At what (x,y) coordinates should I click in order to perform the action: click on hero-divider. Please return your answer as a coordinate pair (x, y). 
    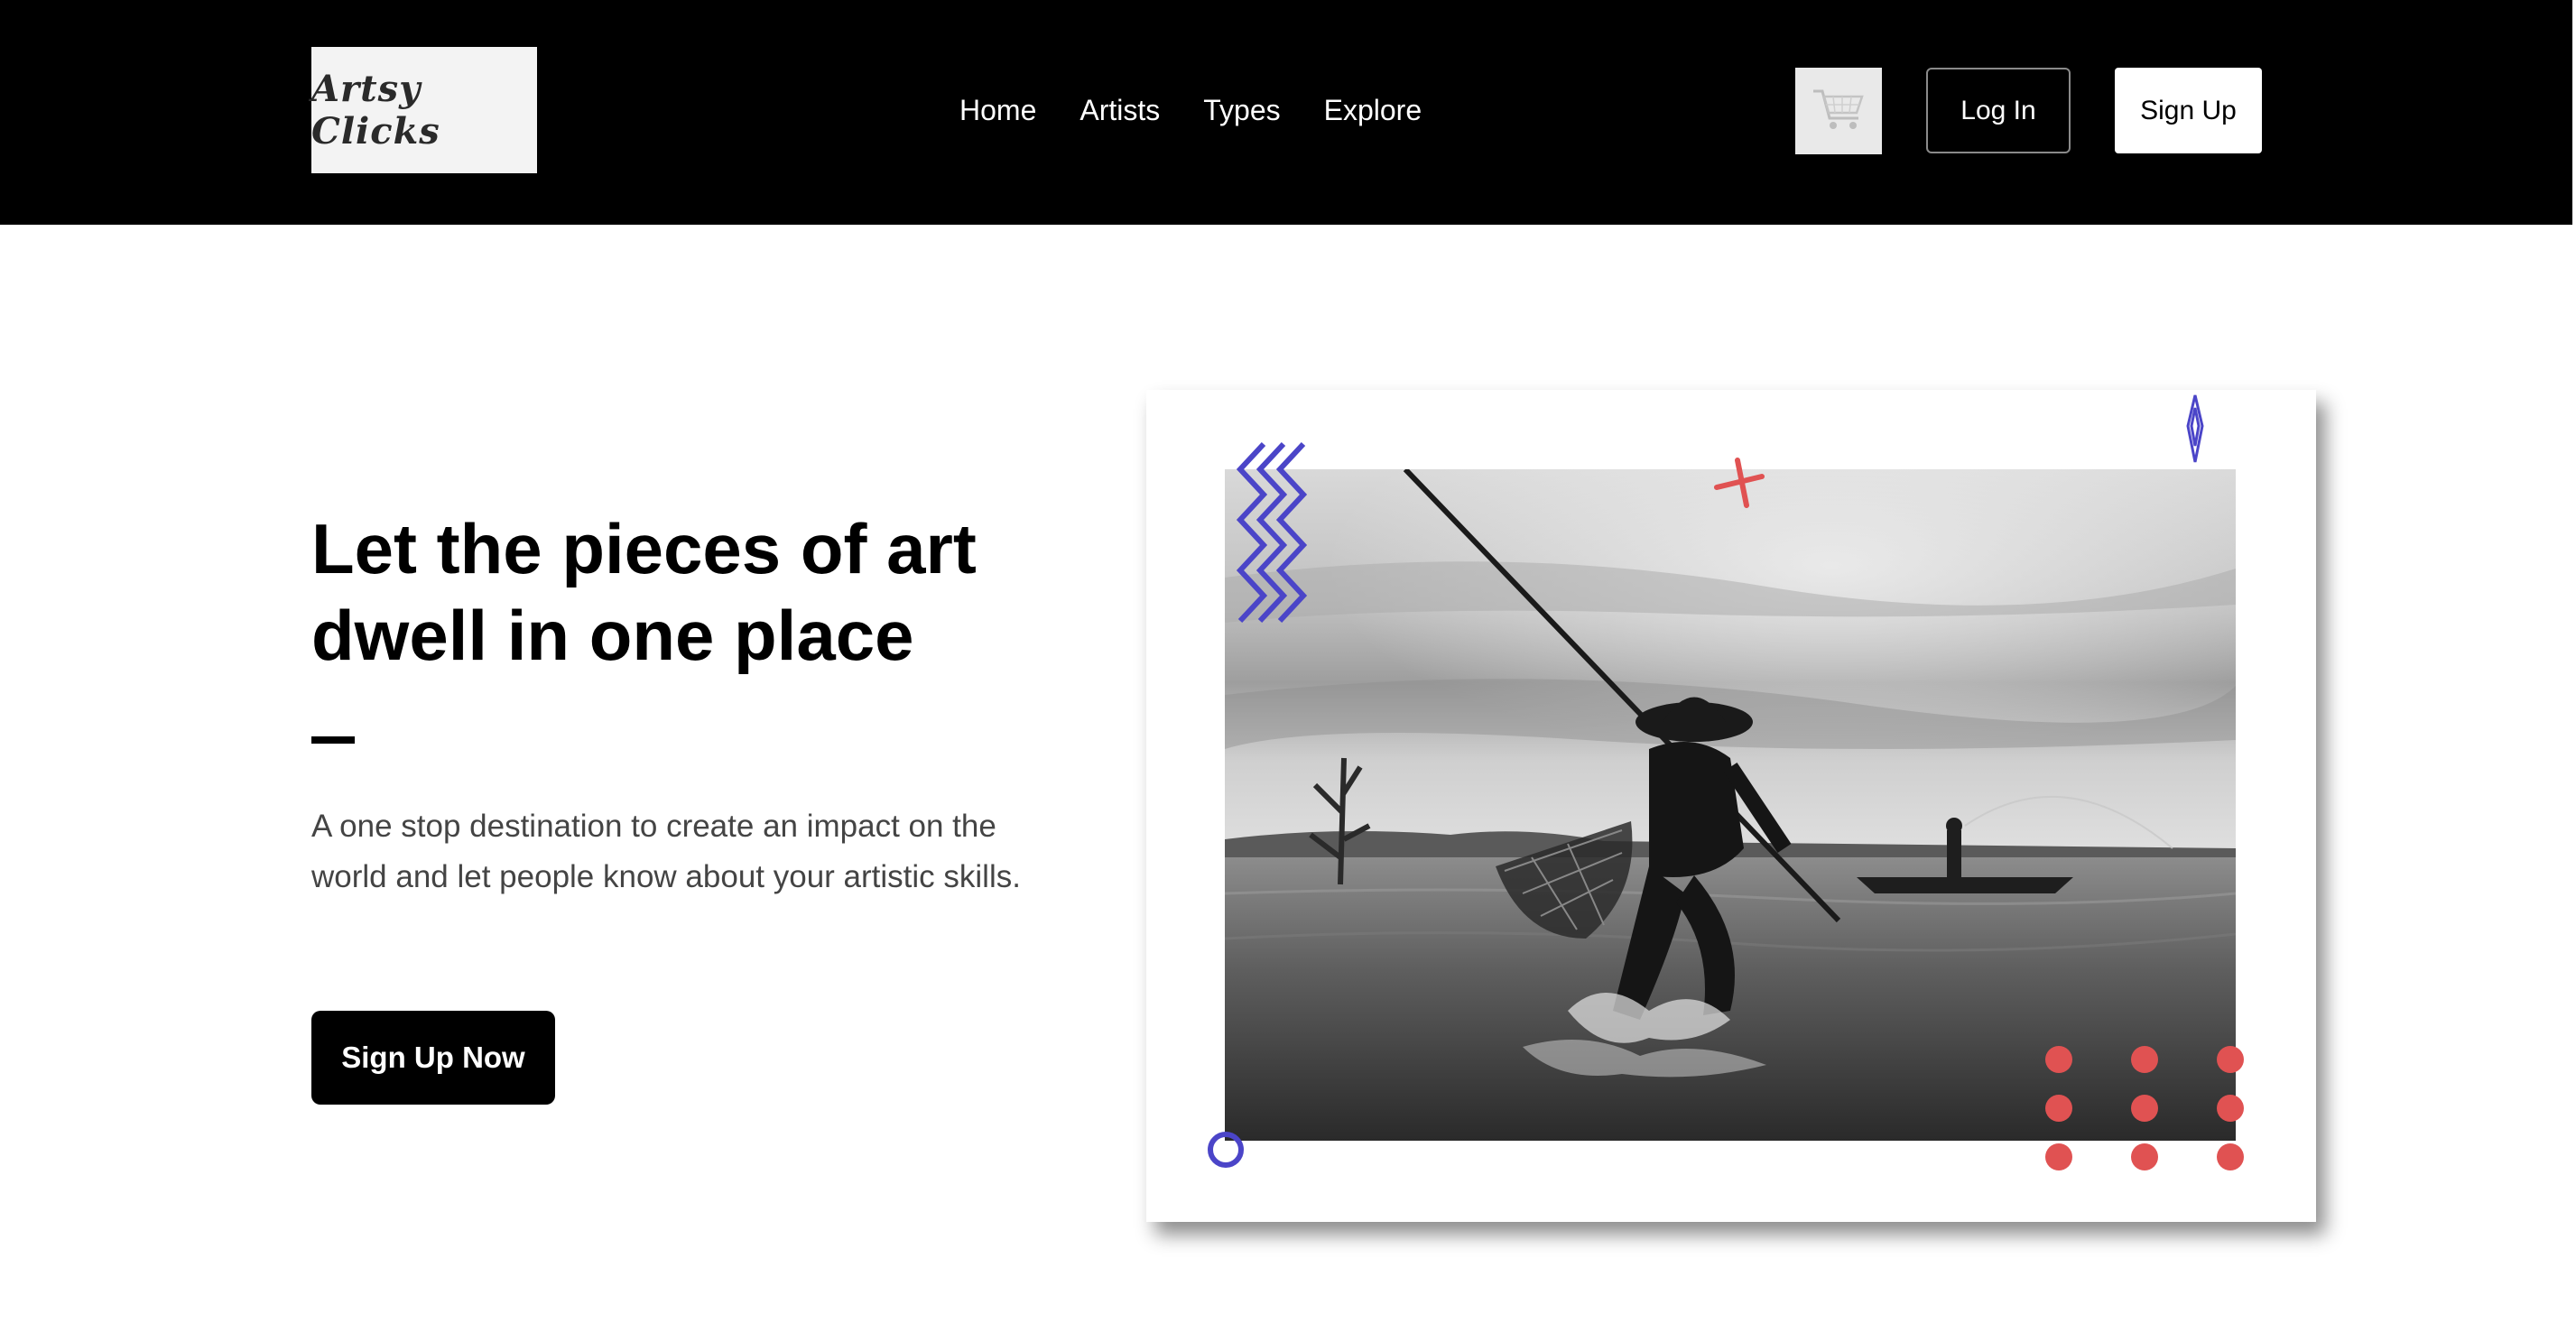
    Looking at the image, I should click on (333, 740).